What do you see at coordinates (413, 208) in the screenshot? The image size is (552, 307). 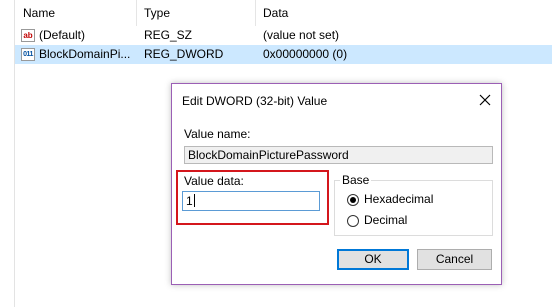 I see `base-groupbox` at bounding box center [413, 208].